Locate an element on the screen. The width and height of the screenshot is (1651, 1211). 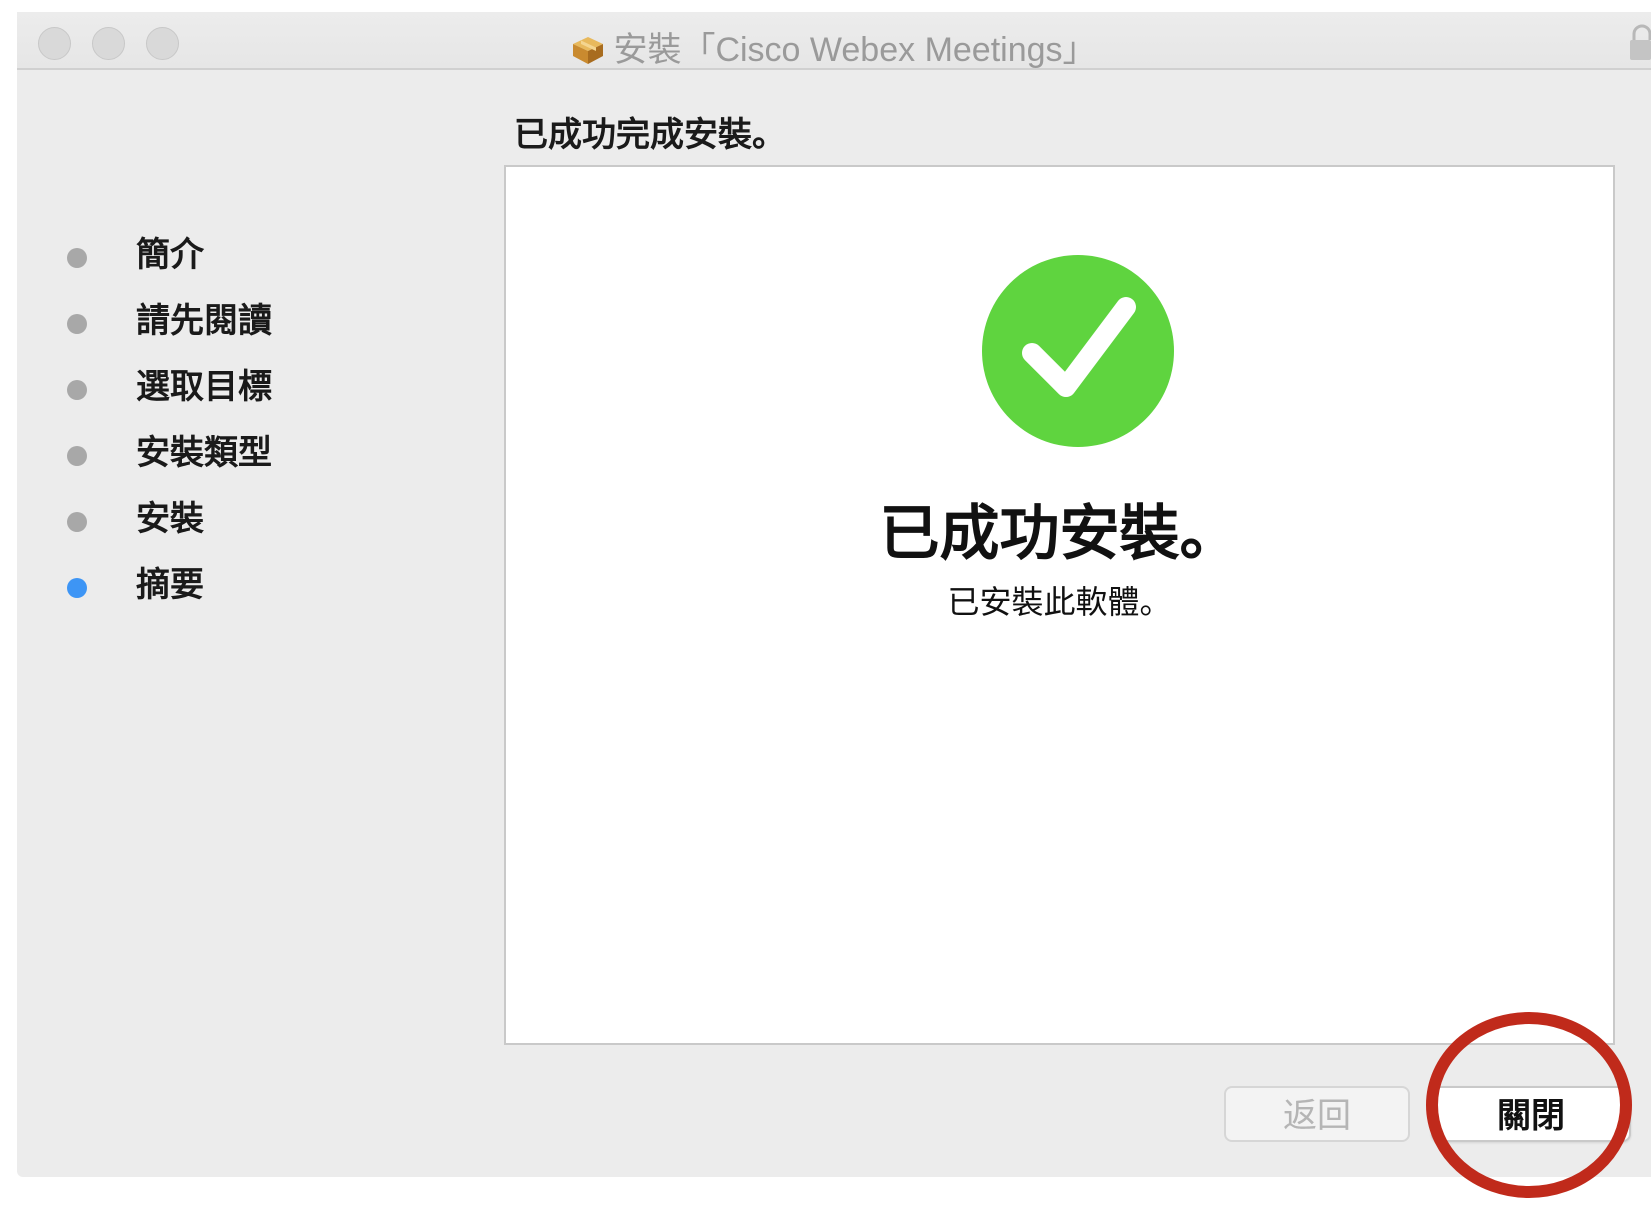
sidebar-step-label: 請先閱讀 is located at coordinates (204, 321).